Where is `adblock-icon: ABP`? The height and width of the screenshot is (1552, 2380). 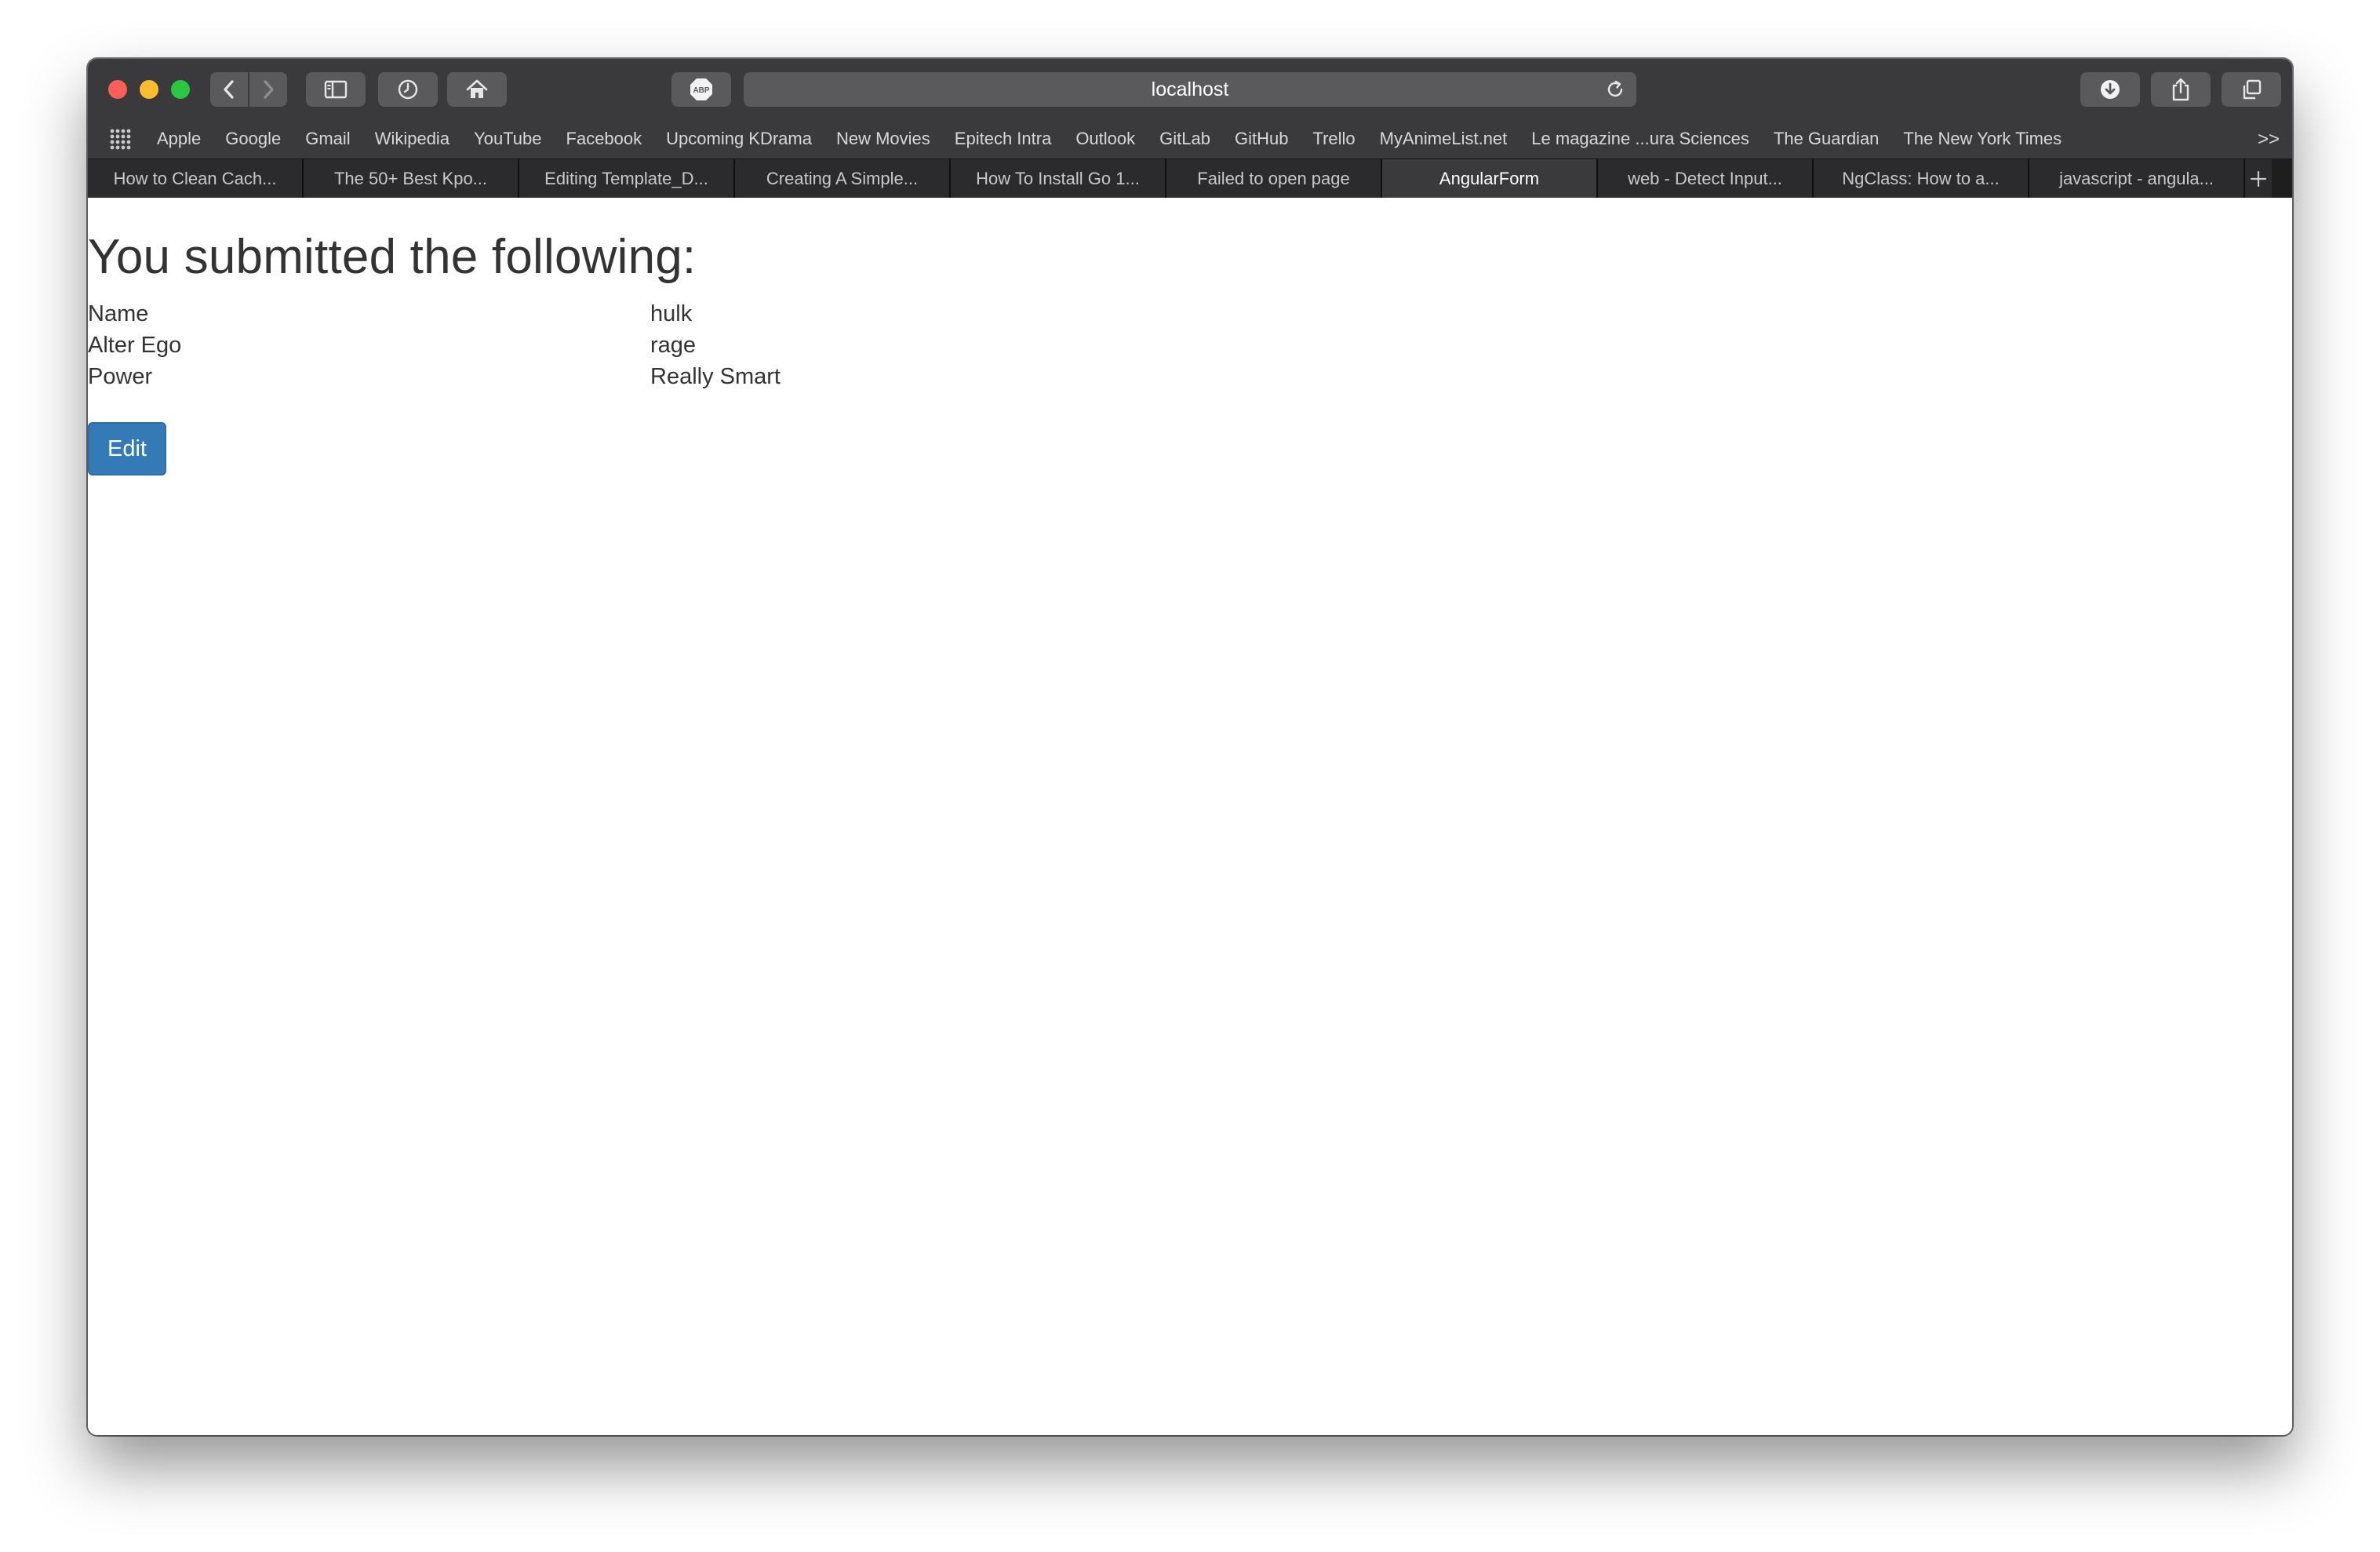 adblock-icon: ABP is located at coordinates (701, 89).